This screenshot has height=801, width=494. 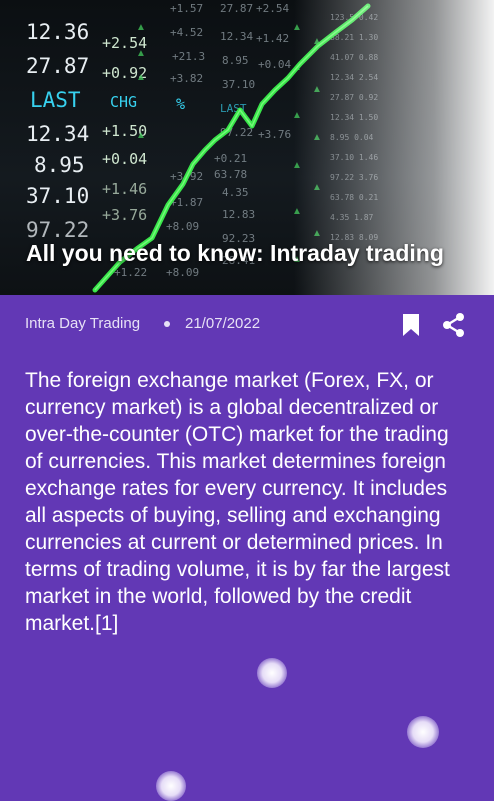 I want to click on svg-text: 63.78, so click(x=230, y=174).